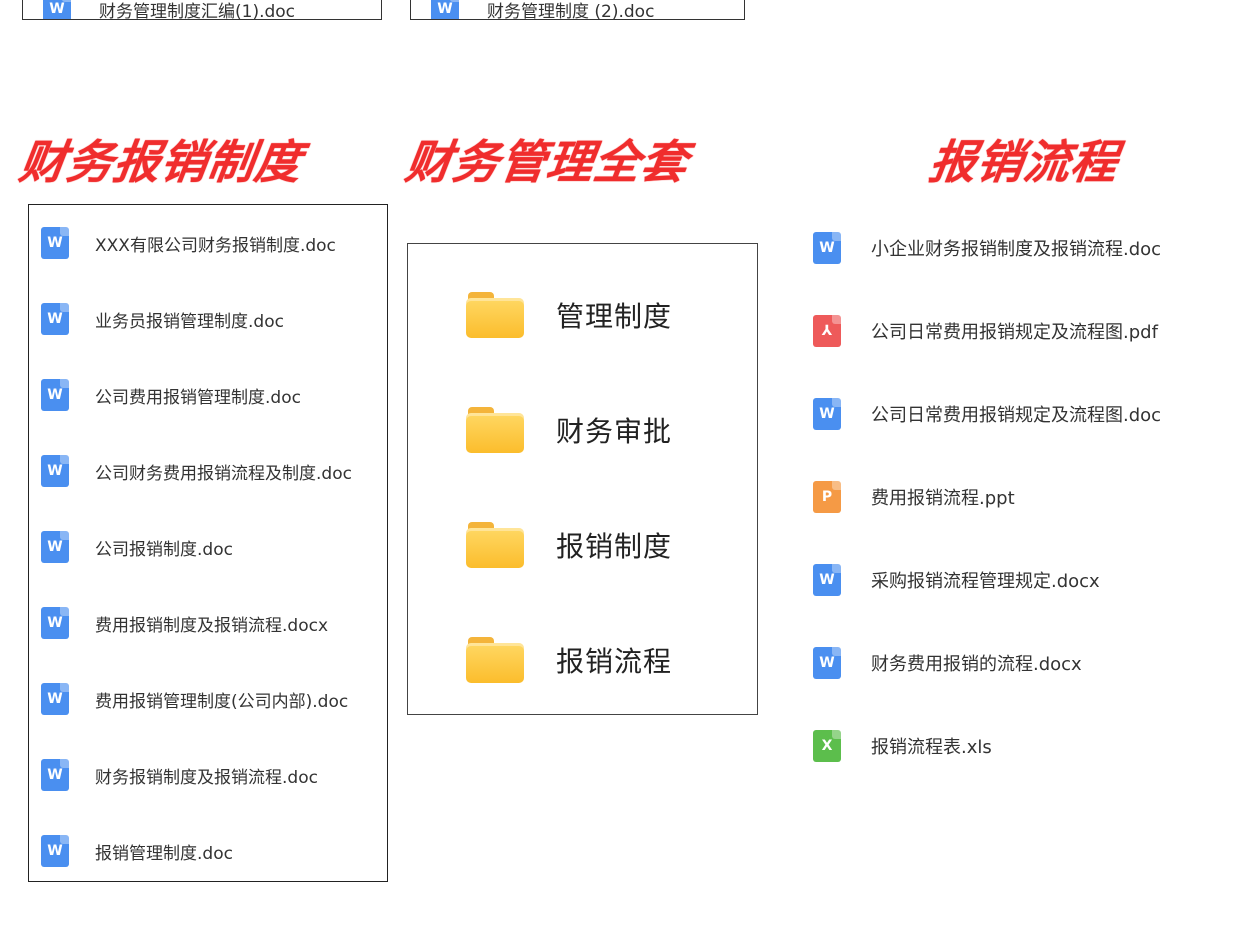 The height and width of the screenshot is (926, 1240). Describe the element at coordinates (1016, 249) in the screenshot. I see `file-name: 小企业财务报销制度及报销流程.doc` at that location.